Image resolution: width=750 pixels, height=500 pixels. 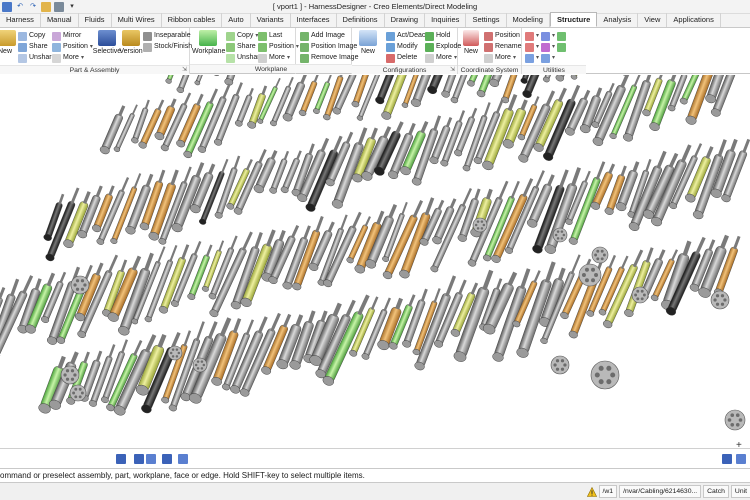 I want to click on tab-interfaces: Interfaces, so click(x=314, y=20).